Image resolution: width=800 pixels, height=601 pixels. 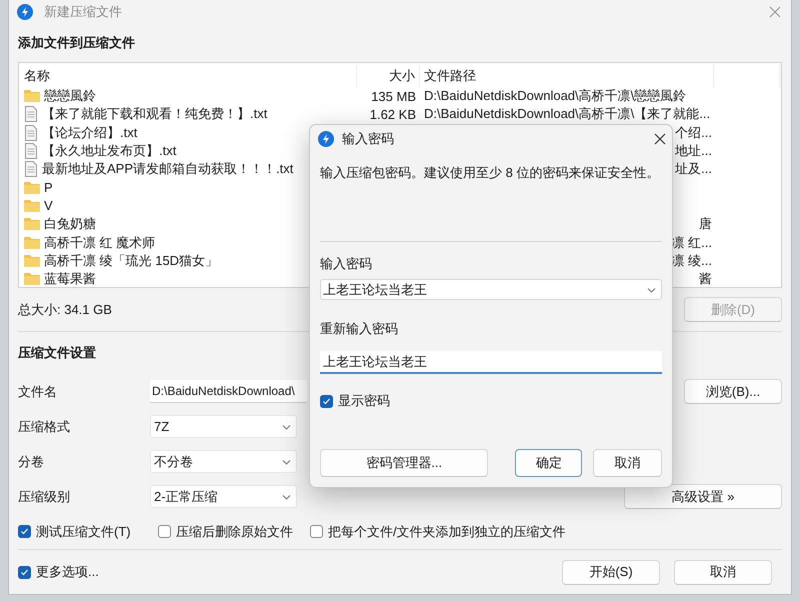 I want to click on dropdown: 2-正常压缩, so click(x=223, y=496).